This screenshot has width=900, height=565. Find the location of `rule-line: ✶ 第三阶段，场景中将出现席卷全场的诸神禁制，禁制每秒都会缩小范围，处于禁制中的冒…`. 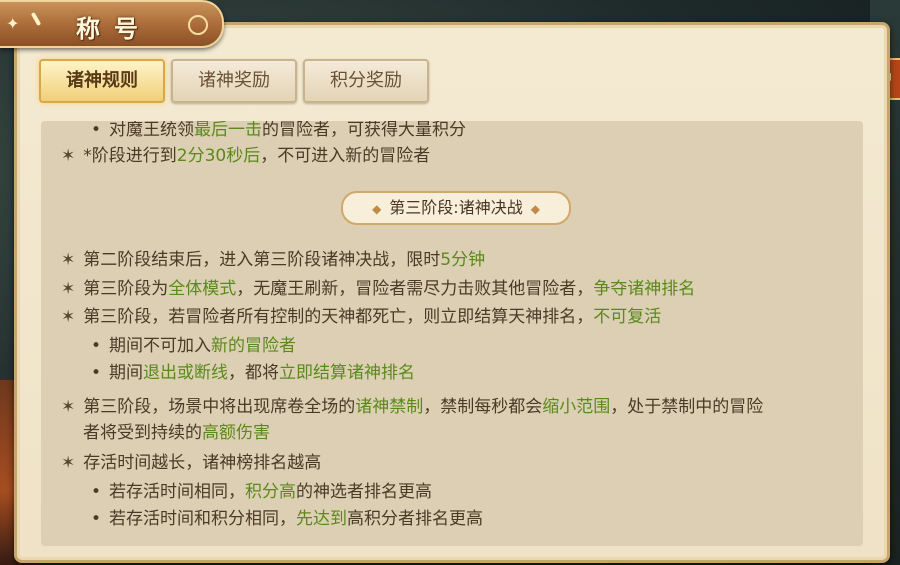

rule-line: ✶ 第三阶段，场景中将出现席卷全场的诸神禁制，禁制每秒都会缩小范围，处于禁制中的冒… is located at coordinates (412, 407).